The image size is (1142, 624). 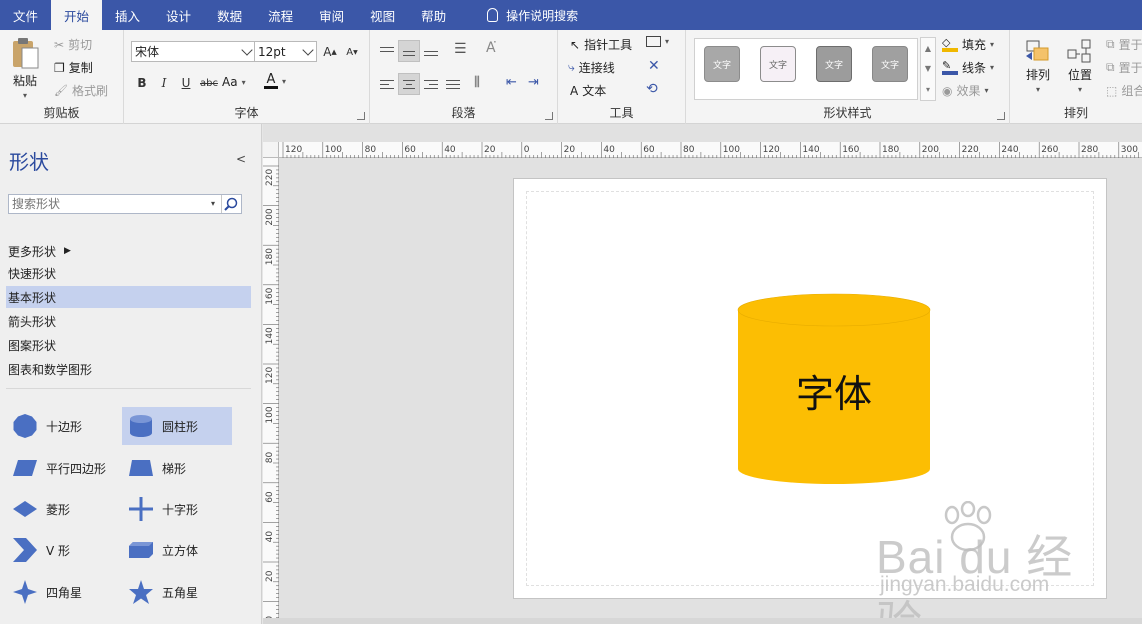 What do you see at coordinates (387, 84) in the screenshot?
I see `align-left-button` at bounding box center [387, 84].